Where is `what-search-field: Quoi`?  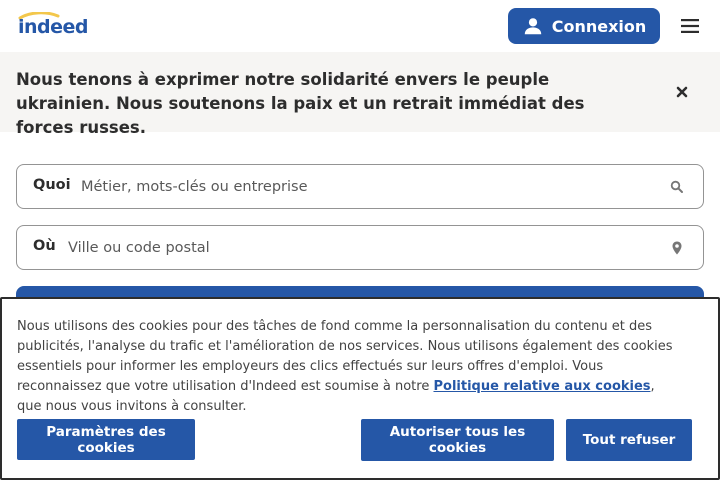
what-search-field: Quoi is located at coordinates (360, 186).